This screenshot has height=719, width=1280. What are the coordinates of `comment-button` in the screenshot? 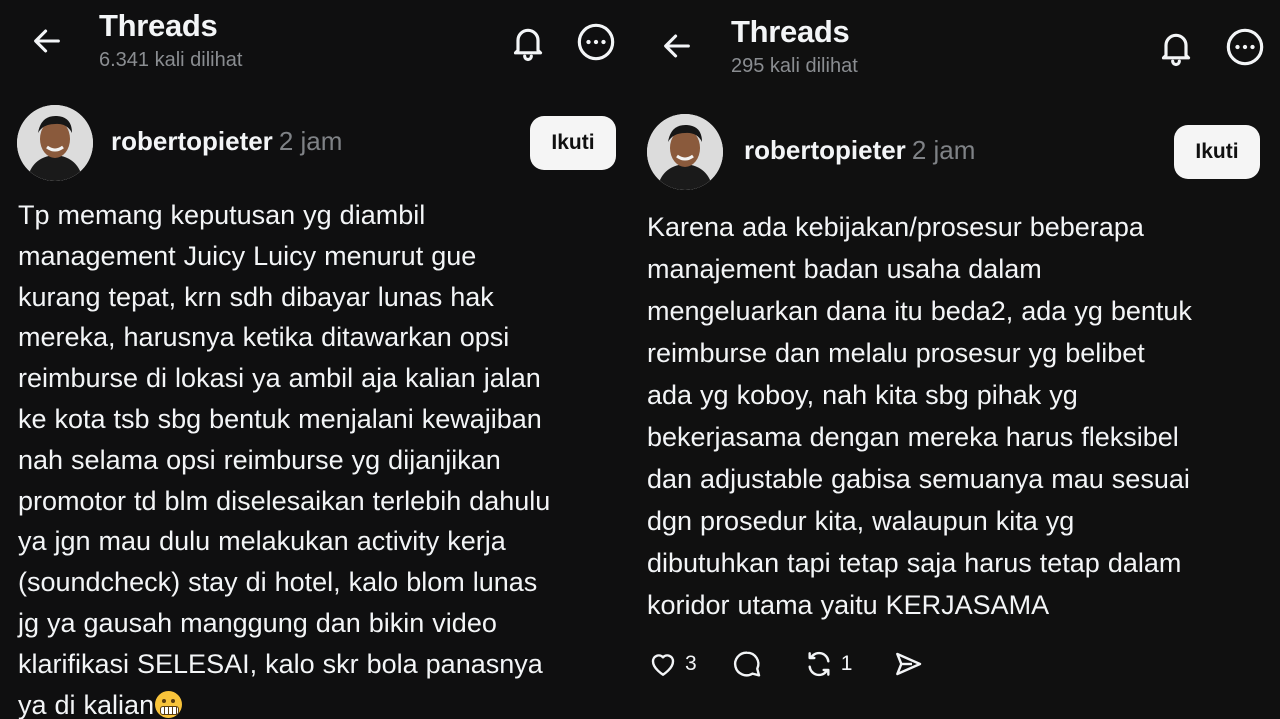 It's located at (747, 664).